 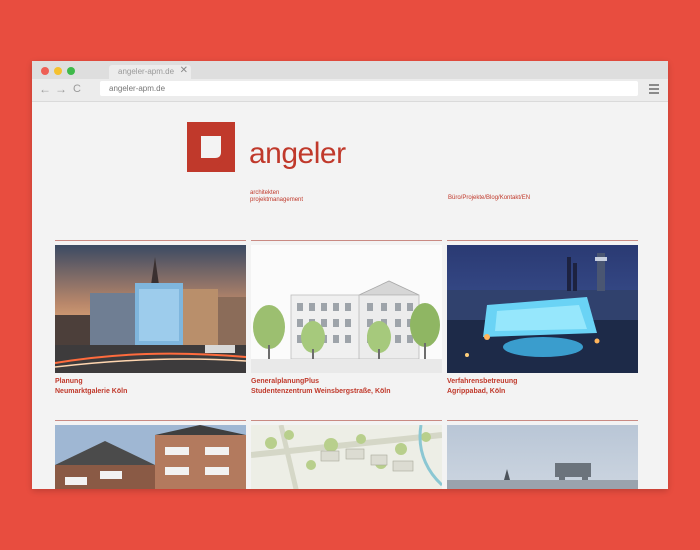 I want to click on address-bar: angeler-apm.de, so click(x=369, y=88).